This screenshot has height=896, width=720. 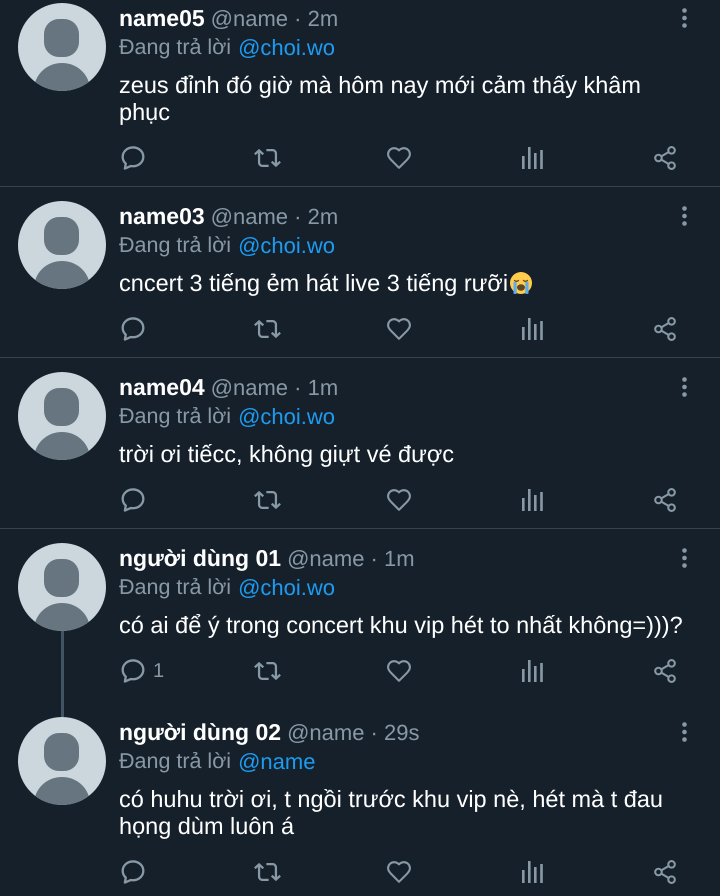 I want to click on tweet-text: trời ơi tiếcc, không giựt vé được, so click(x=286, y=454).